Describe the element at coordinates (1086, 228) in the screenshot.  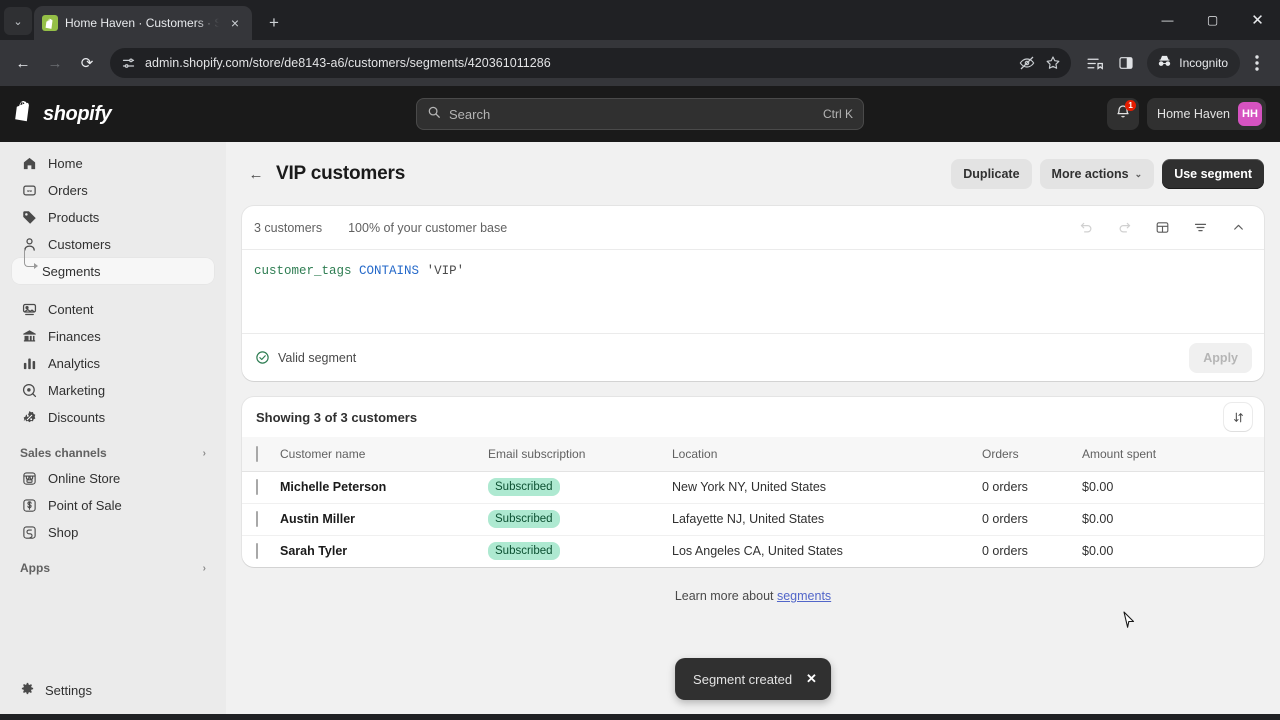
I see `undo-icon` at that location.